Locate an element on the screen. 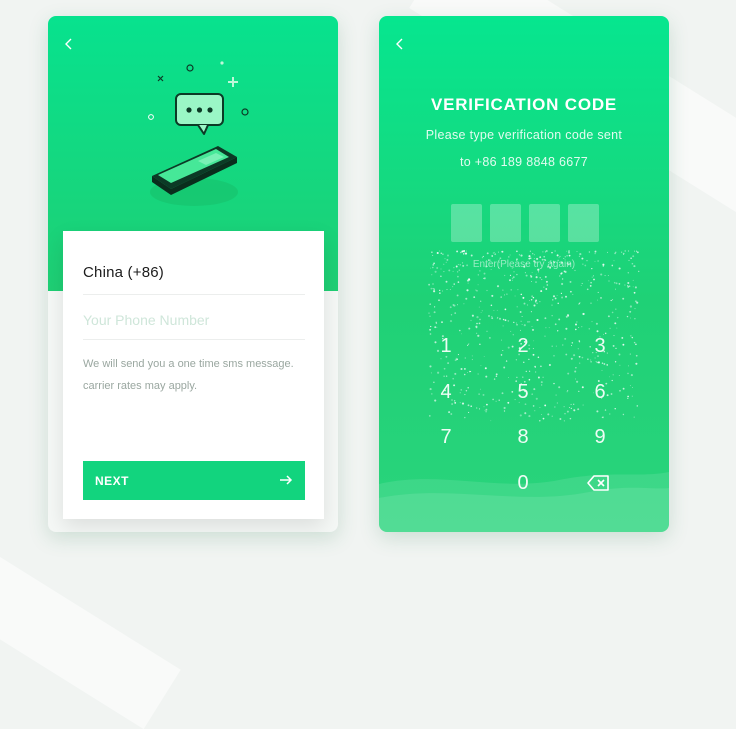 The width and height of the screenshot is (736, 729). keypad-key-0: 0 is located at coordinates (523, 483).